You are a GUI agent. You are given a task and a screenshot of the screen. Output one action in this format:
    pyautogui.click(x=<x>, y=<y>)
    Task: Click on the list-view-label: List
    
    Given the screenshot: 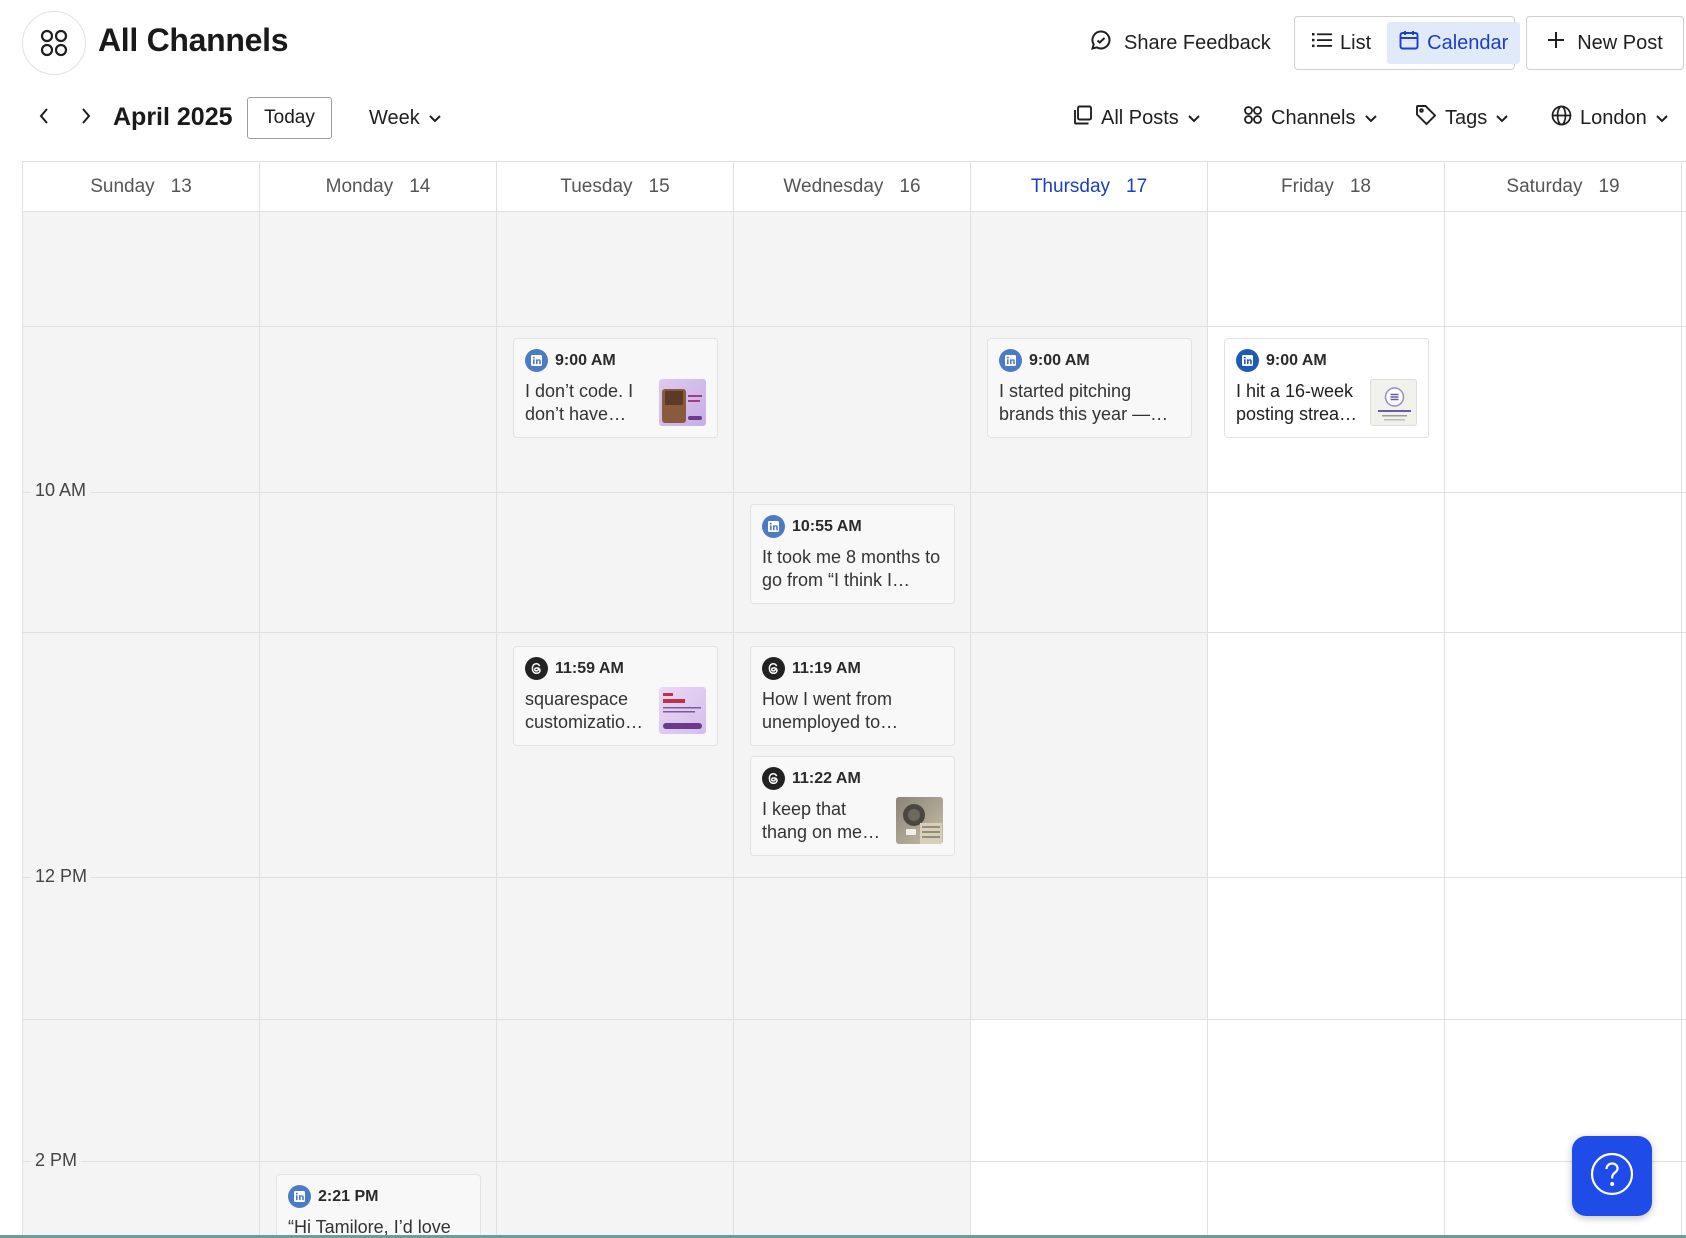 What is the action you would take?
    pyautogui.click(x=1356, y=42)
    